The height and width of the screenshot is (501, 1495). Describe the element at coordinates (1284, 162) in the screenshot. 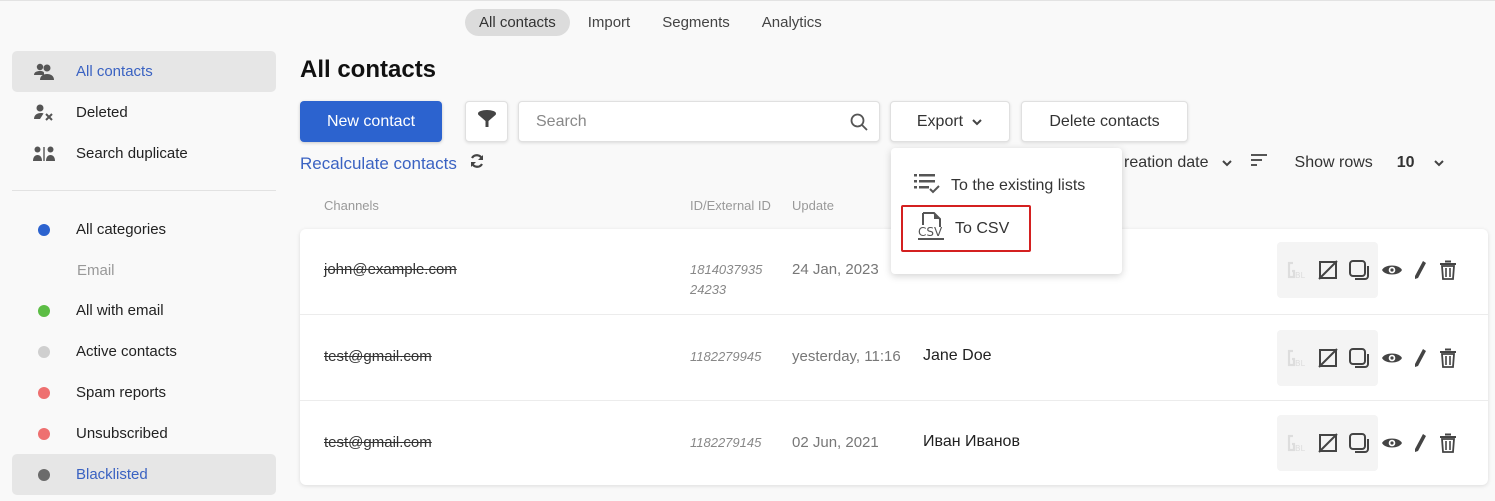

I see `sort-bar: reation date Show rows 10` at that location.